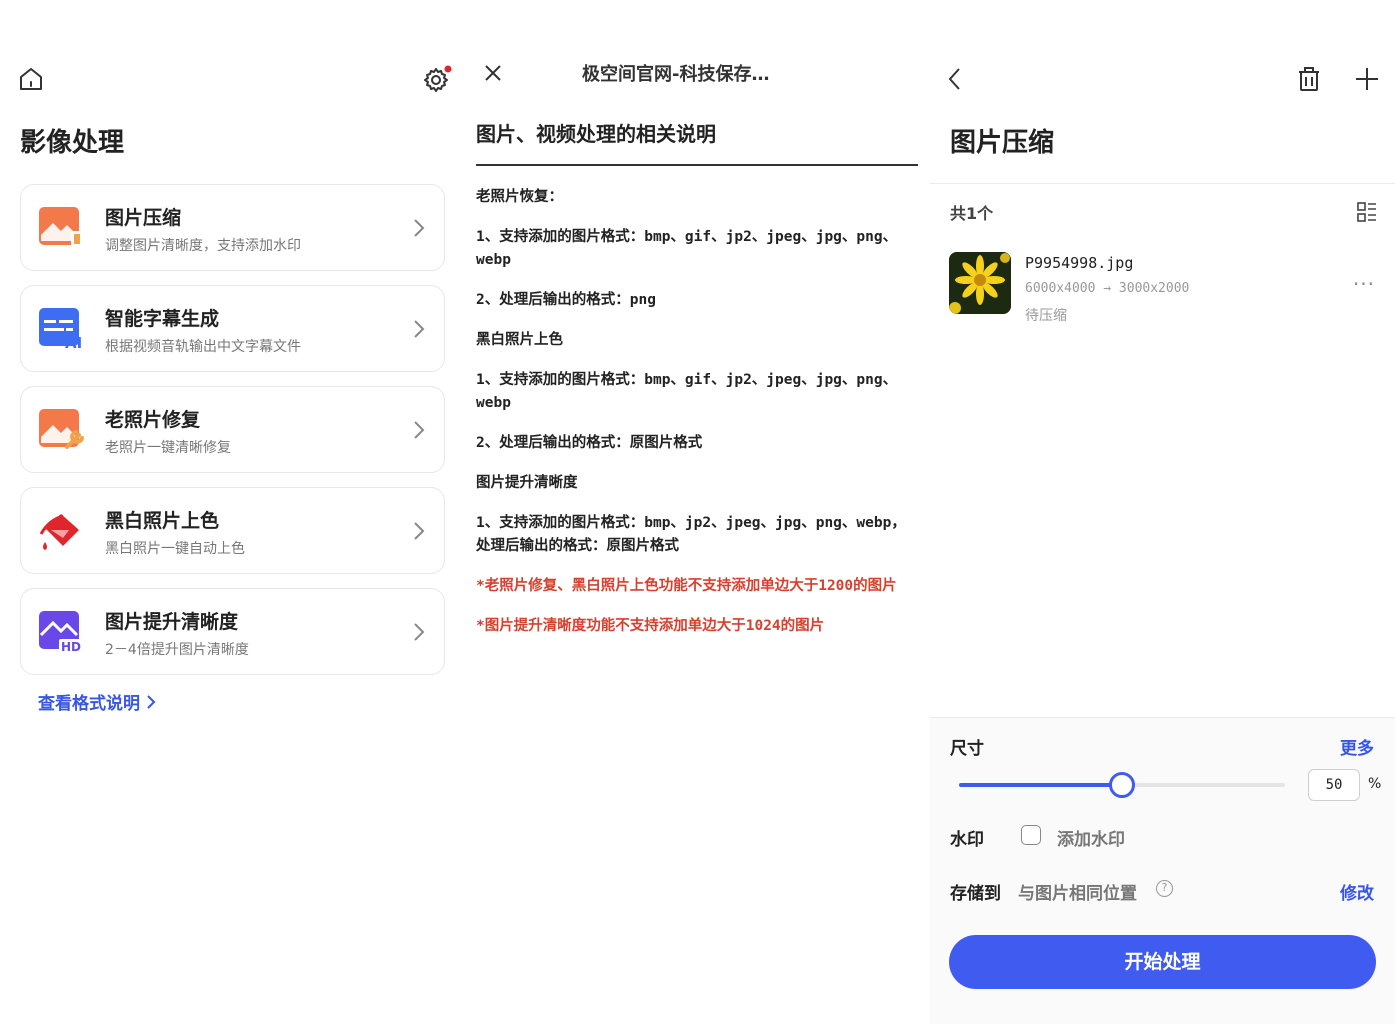 This screenshot has width=1395, height=1024. I want to click on format-info-label: 查看格式说明, so click(89, 704).